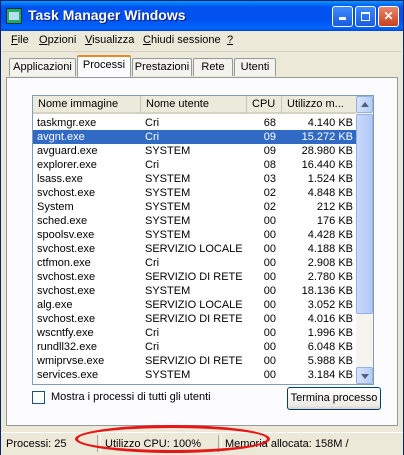 The height and width of the screenshot is (455, 404). Describe the element at coordinates (269, 123) in the screenshot. I see `process-cpu-cell: 68` at that location.